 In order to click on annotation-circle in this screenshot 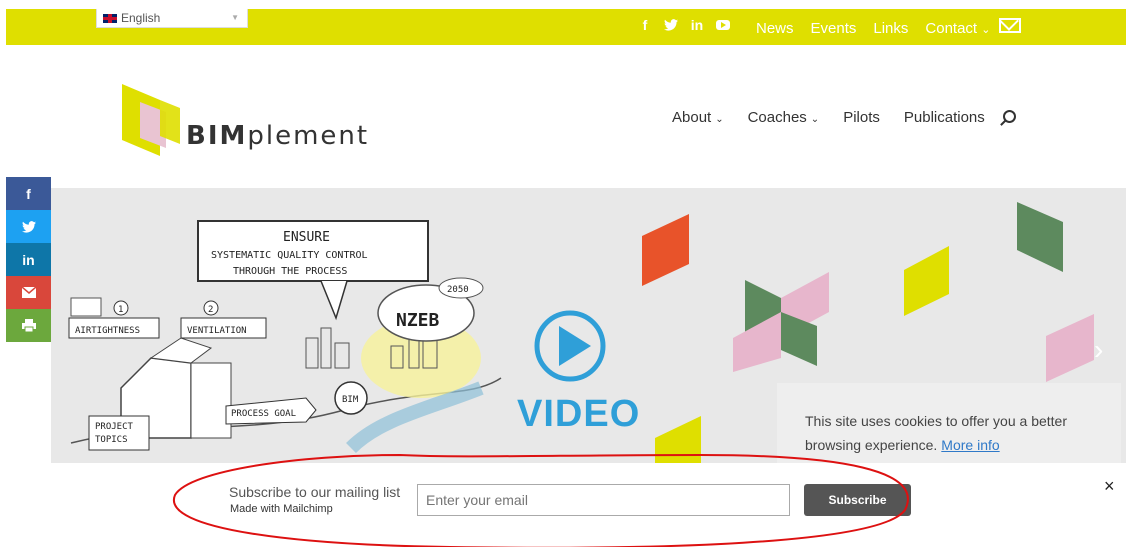, I will do `click(540, 500)`.